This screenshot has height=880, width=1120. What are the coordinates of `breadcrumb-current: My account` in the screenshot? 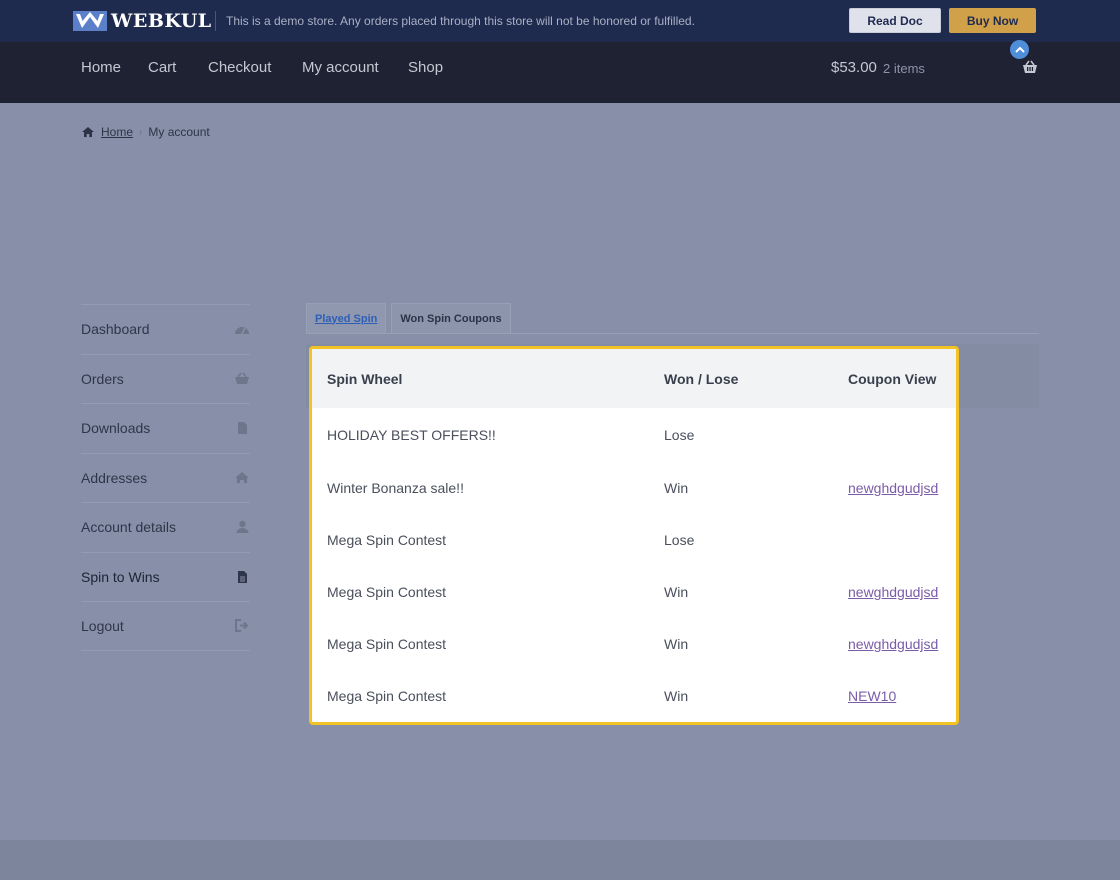 It's located at (179, 132).